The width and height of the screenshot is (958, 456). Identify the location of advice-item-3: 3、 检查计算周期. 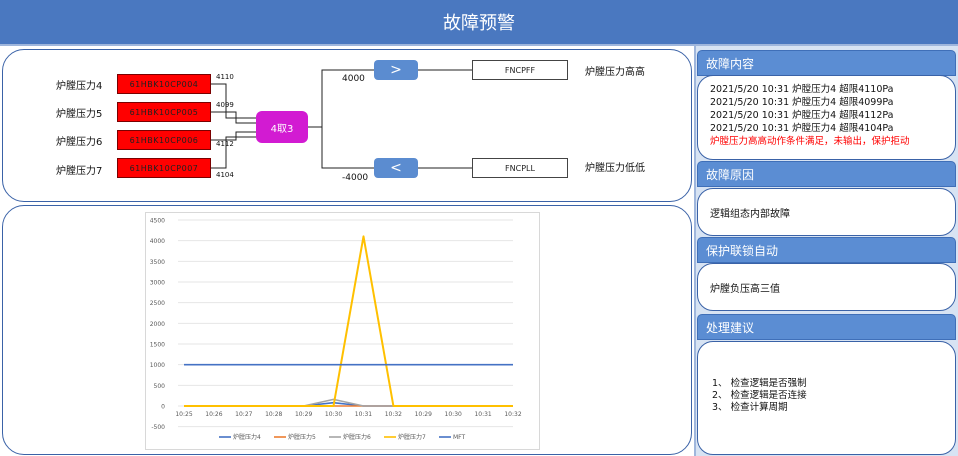
(750, 407).